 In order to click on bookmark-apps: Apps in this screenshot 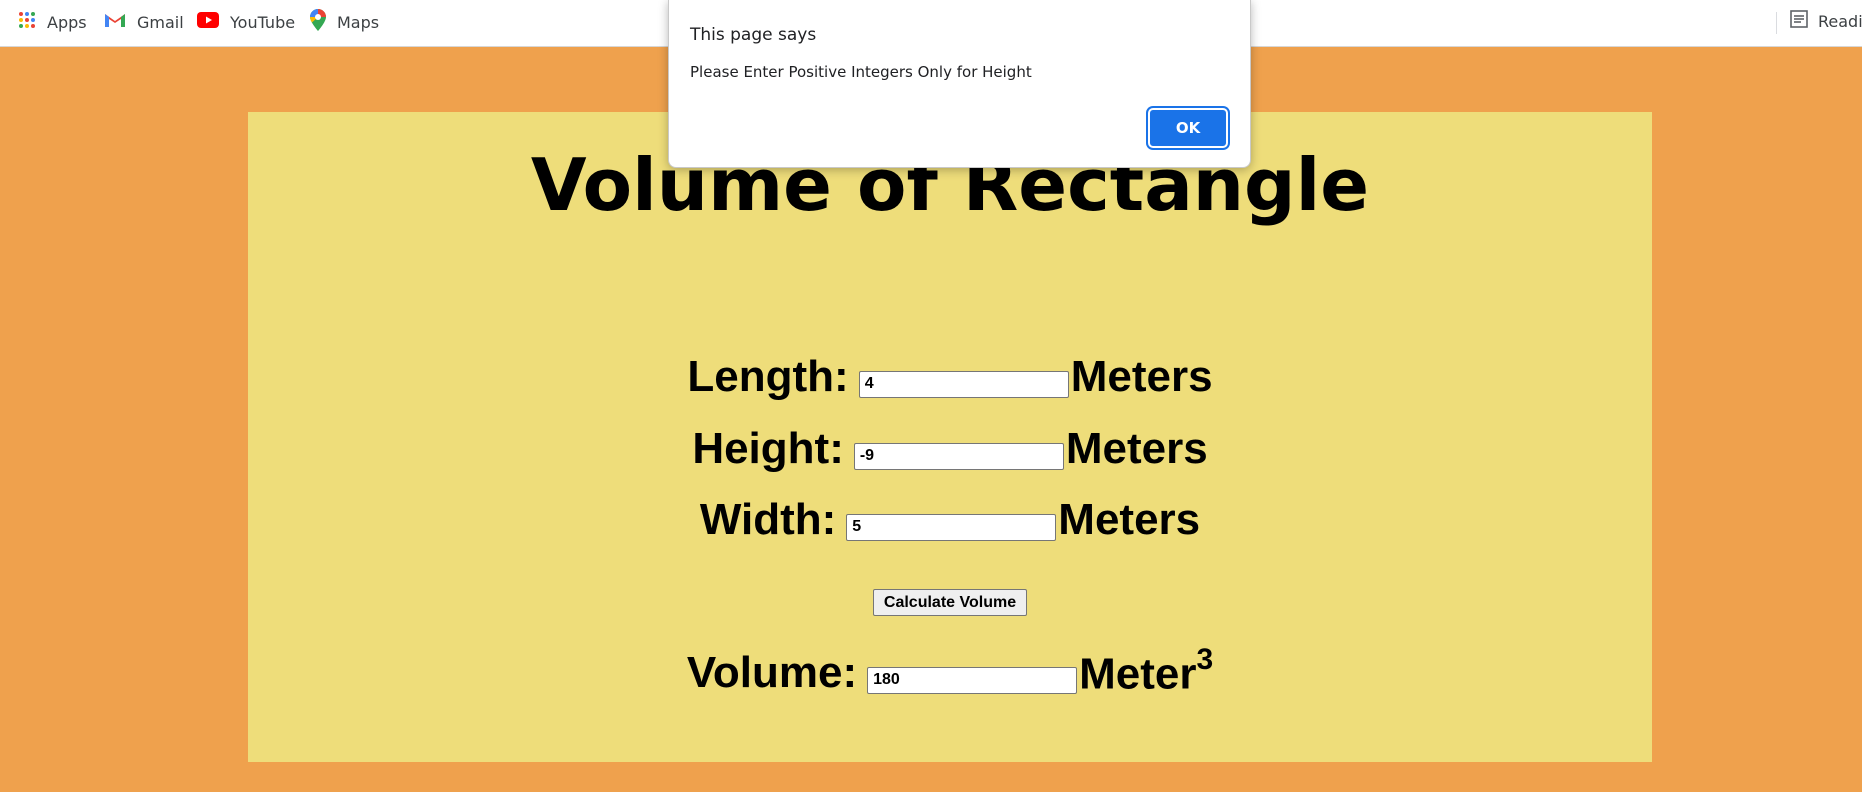, I will do `click(52, 22)`.